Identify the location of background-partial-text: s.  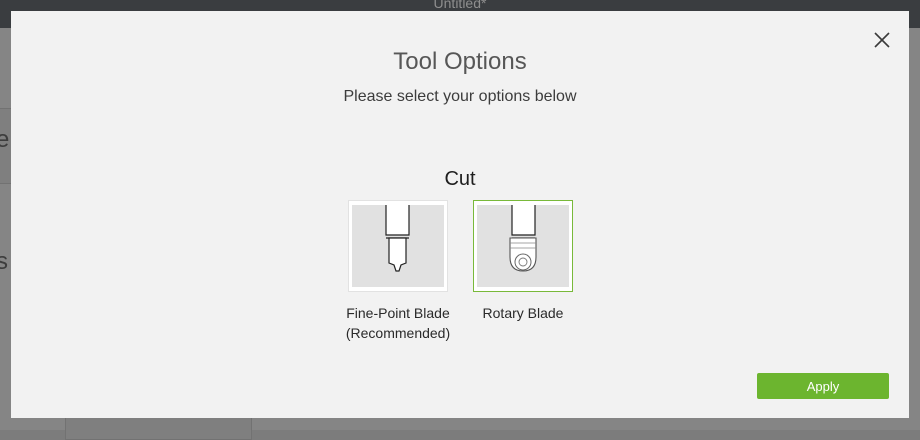
(4, 261).